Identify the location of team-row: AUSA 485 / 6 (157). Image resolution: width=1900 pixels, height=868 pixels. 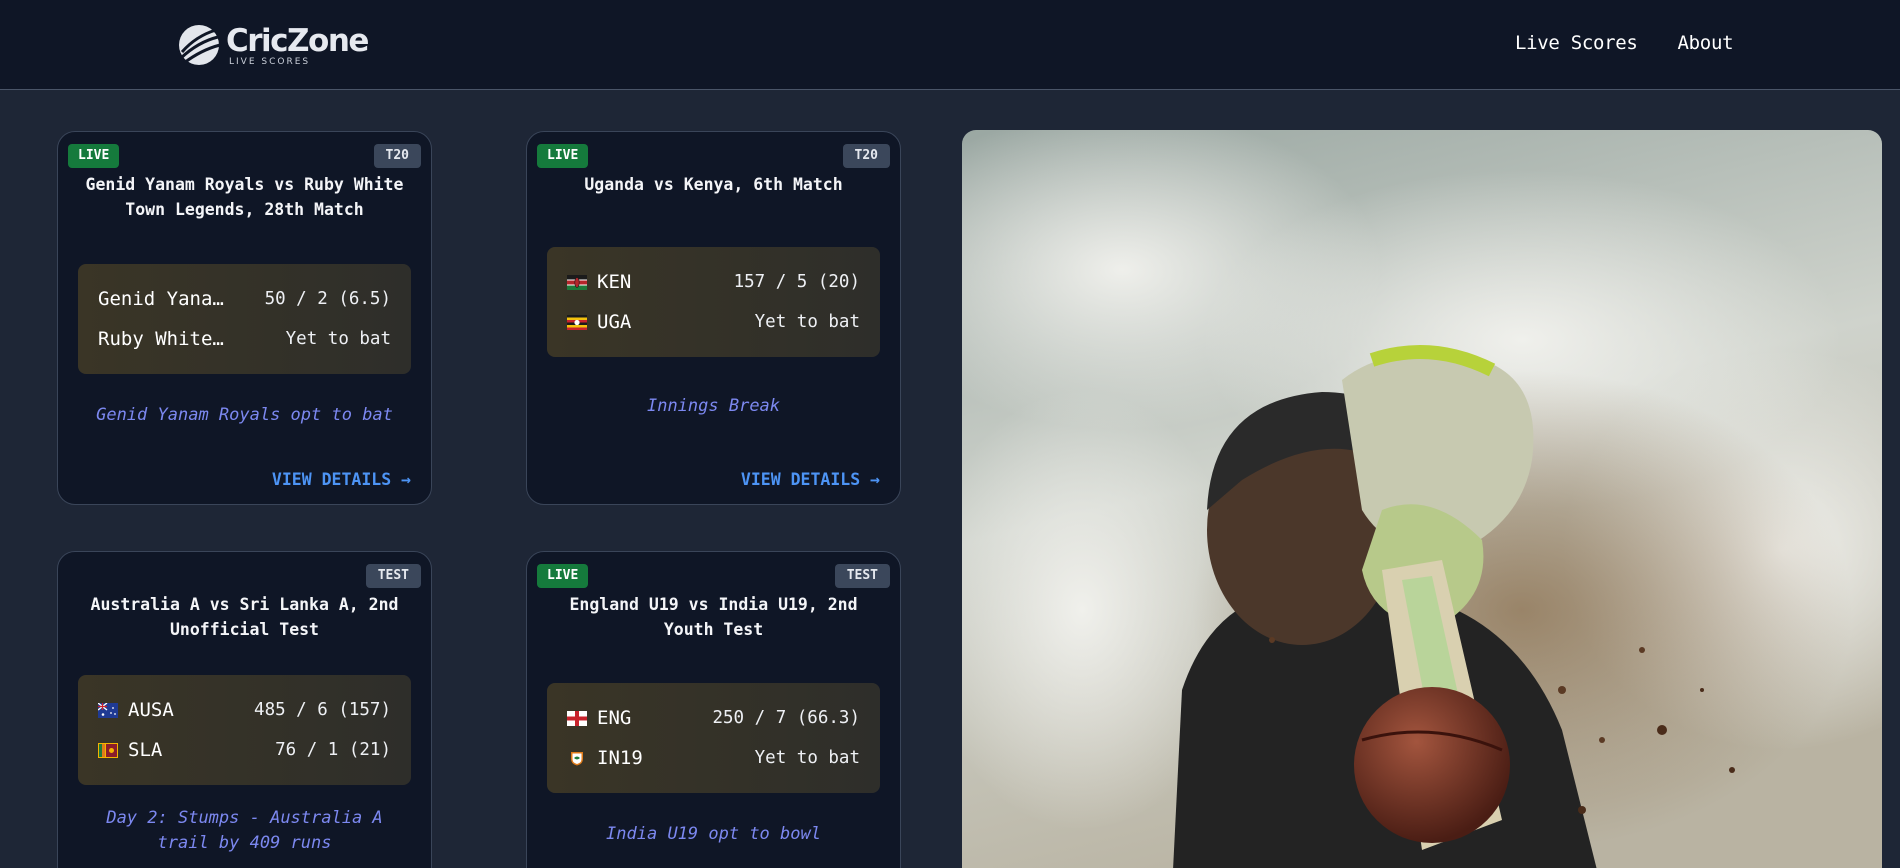
(244, 710).